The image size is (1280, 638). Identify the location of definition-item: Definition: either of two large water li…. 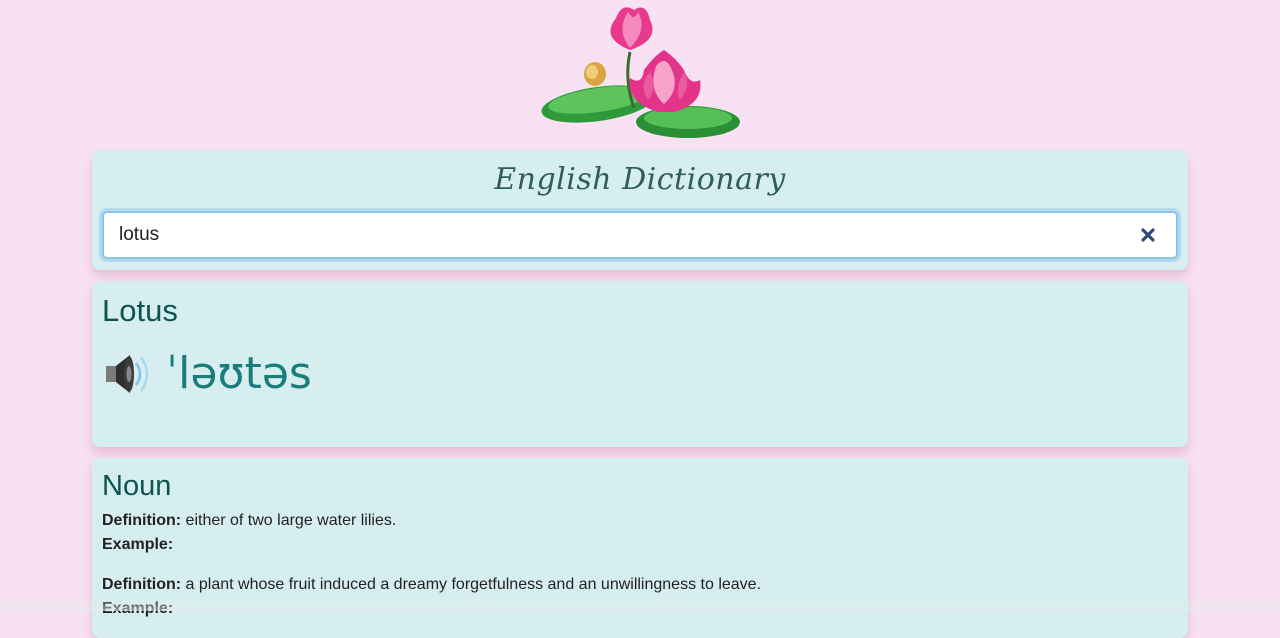
(640, 533).